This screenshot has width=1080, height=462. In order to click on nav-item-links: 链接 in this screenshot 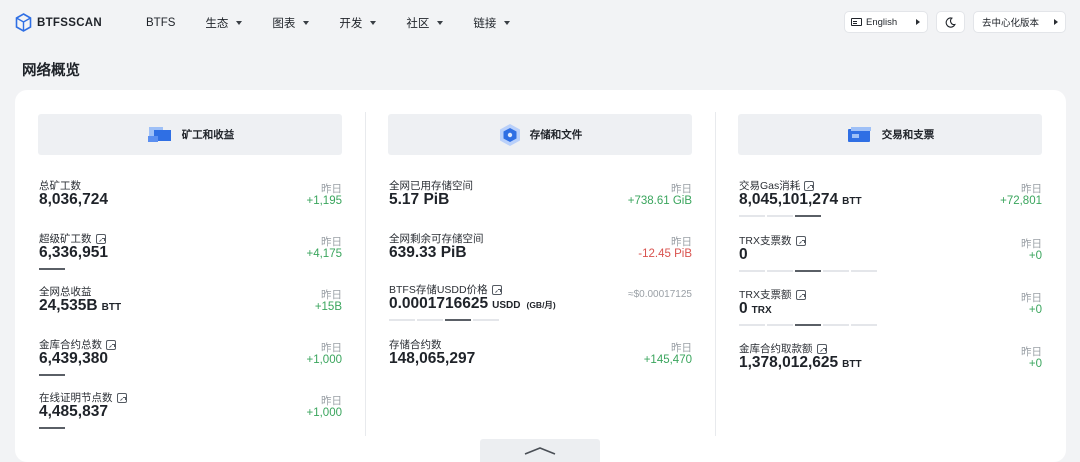, I will do `click(492, 23)`.